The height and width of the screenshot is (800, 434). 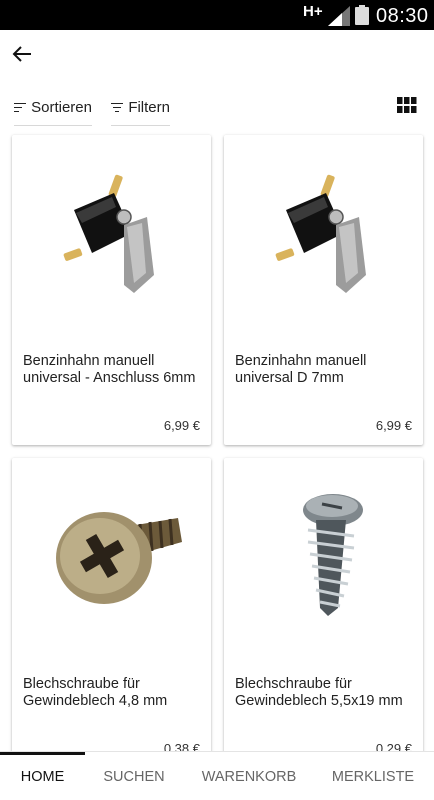 I want to click on nav-watchlist: MERKLISTE, so click(x=373, y=776).